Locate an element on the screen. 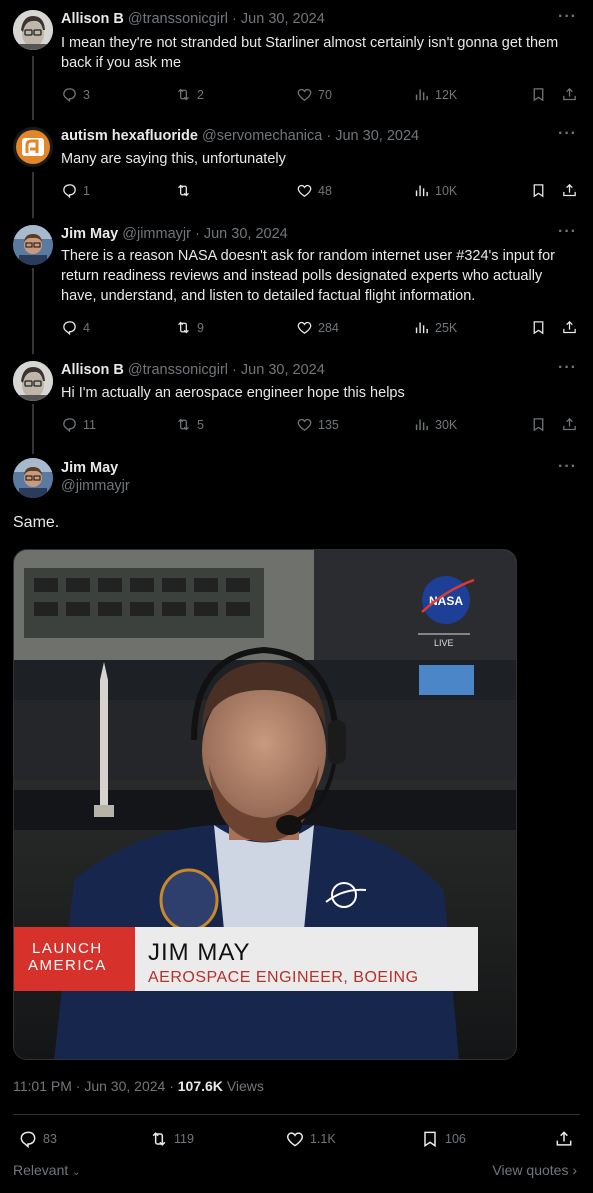  tweet-header: Allison B @transsonicgirl · Jun 30, 2024 is located at coordinates (193, 19).